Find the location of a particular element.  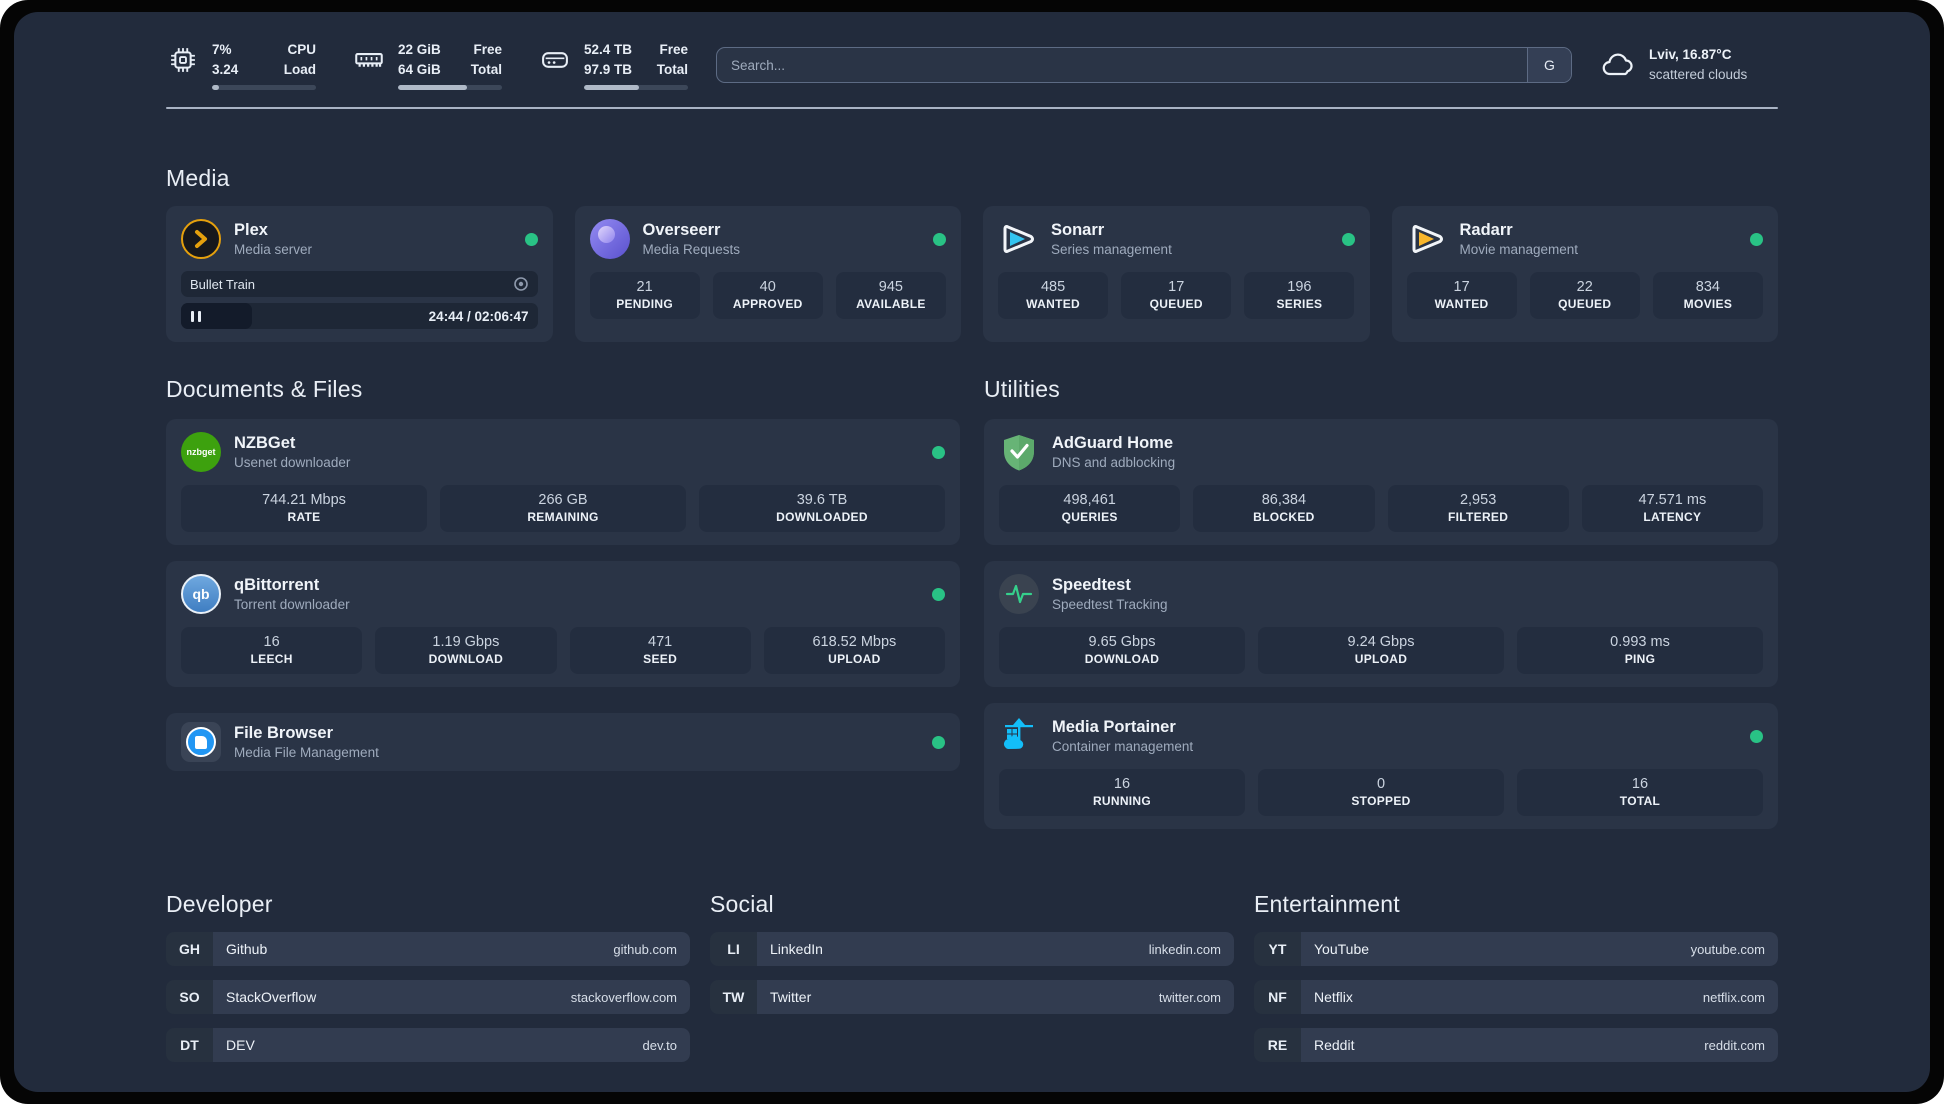

pause-button is located at coordinates (217, 316).